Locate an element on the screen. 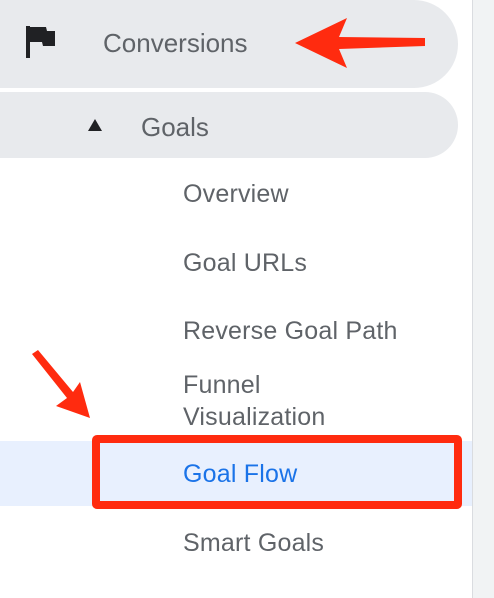  scrollbar-track is located at coordinates (483, 299).